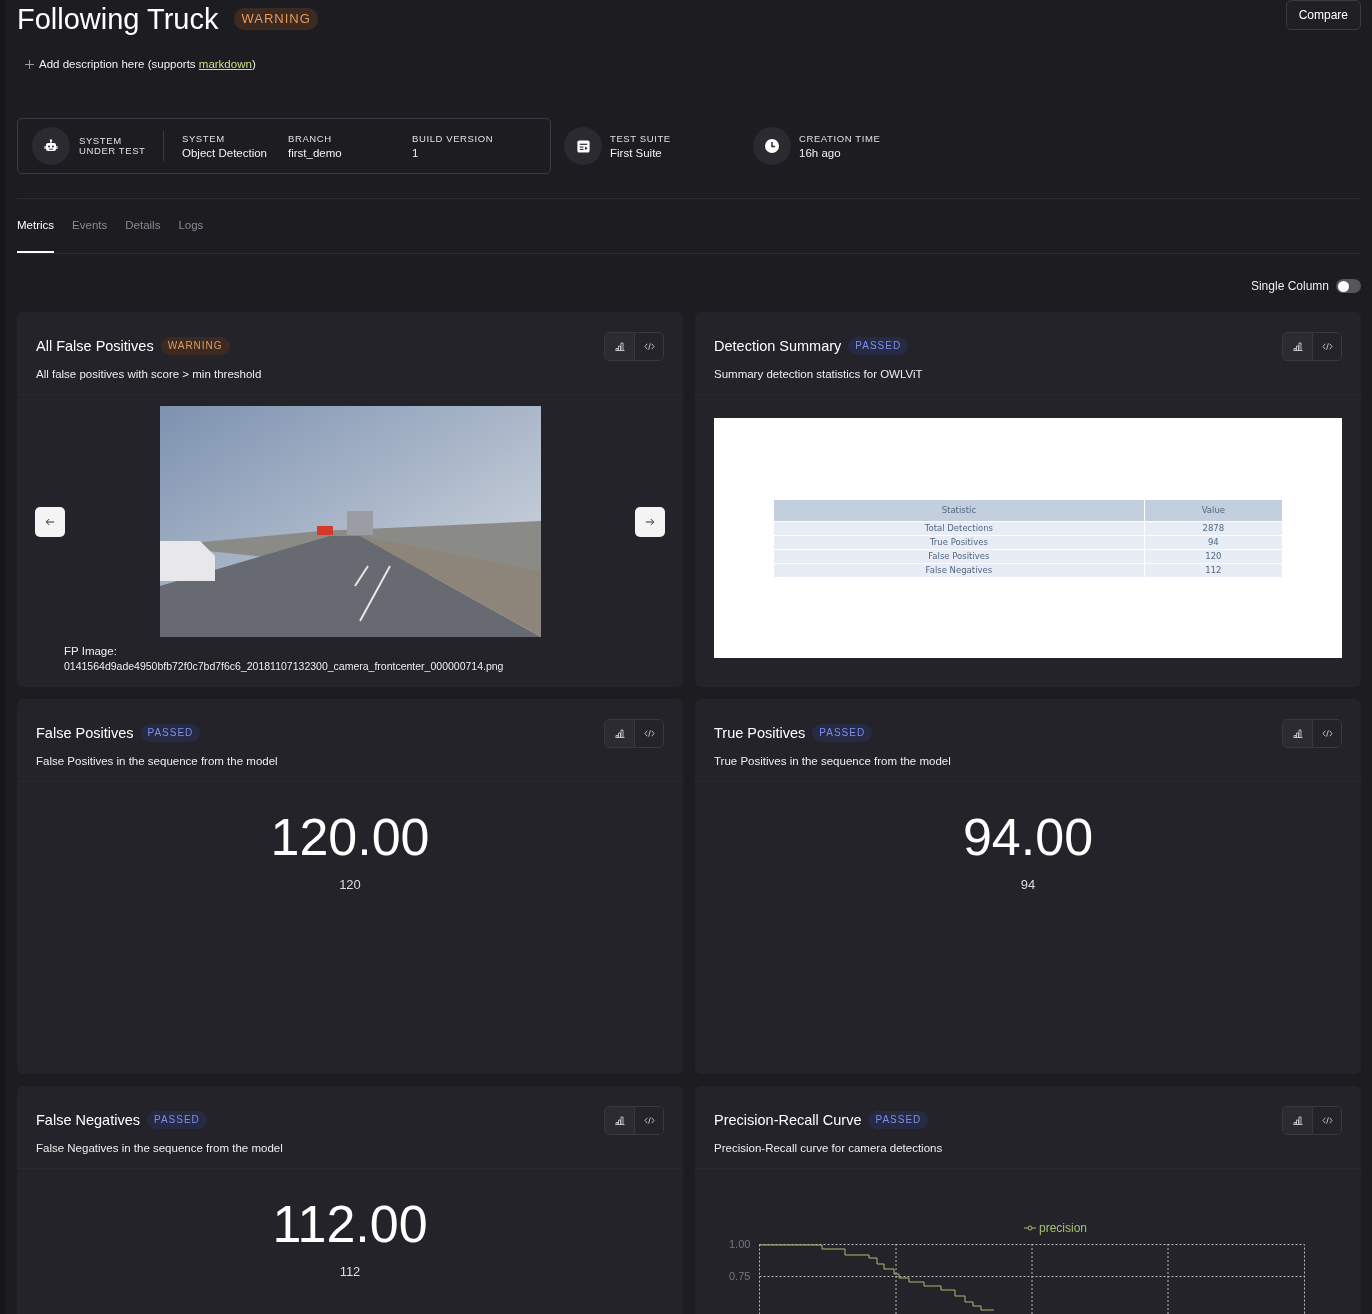 The image size is (1372, 1314). I want to click on metric-subvalue: 120, so click(350, 884).